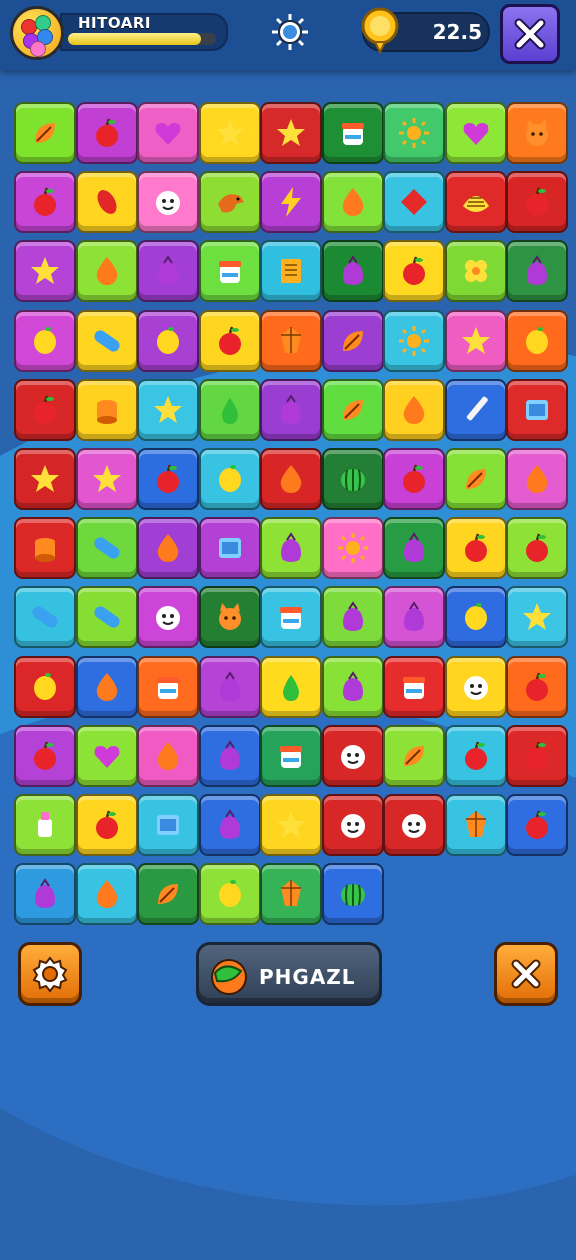 Image resolution: width=576 pixels, height=1260 pixels. I want to click on settings-button, so click(50, 974).